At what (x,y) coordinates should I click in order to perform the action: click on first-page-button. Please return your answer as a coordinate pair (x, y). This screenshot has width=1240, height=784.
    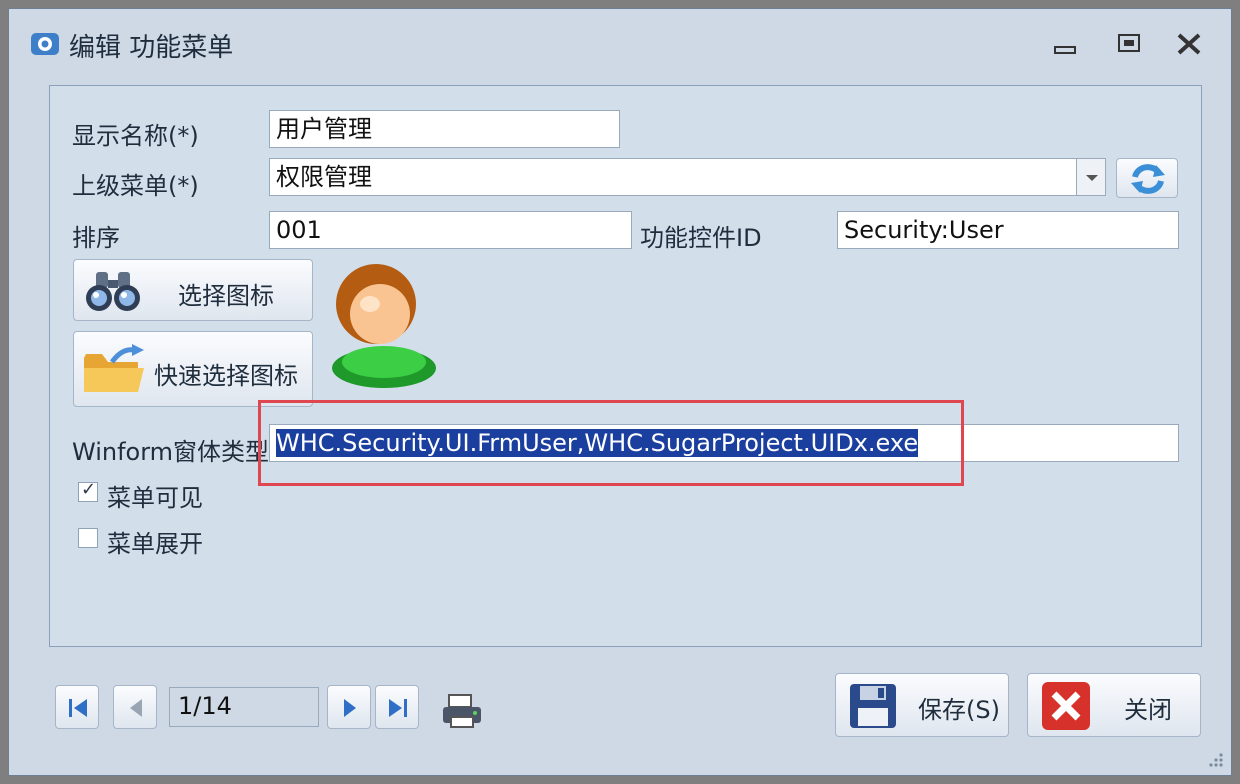
    Looking at the image, I should click on (77, 707).